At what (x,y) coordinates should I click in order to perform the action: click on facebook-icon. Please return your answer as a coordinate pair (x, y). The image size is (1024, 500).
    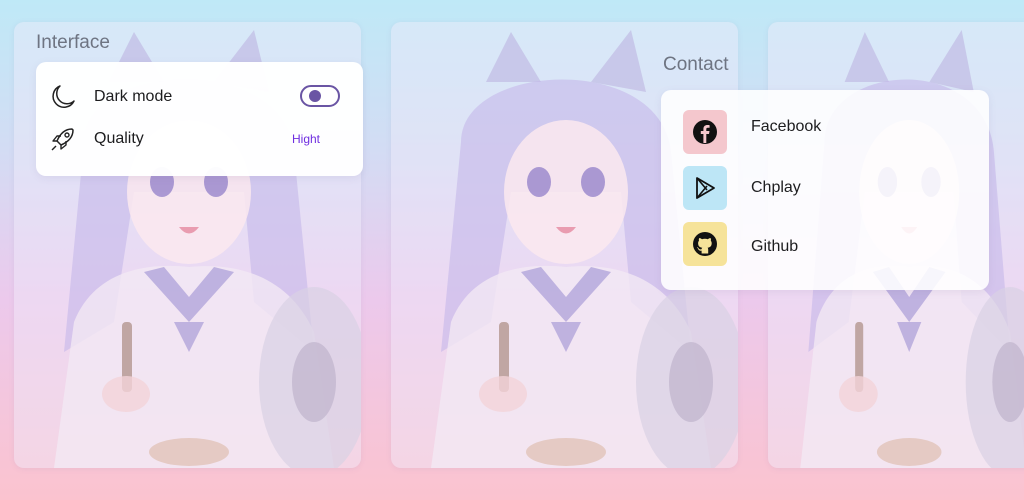
    Looking at the image, I should click on (705, 132).